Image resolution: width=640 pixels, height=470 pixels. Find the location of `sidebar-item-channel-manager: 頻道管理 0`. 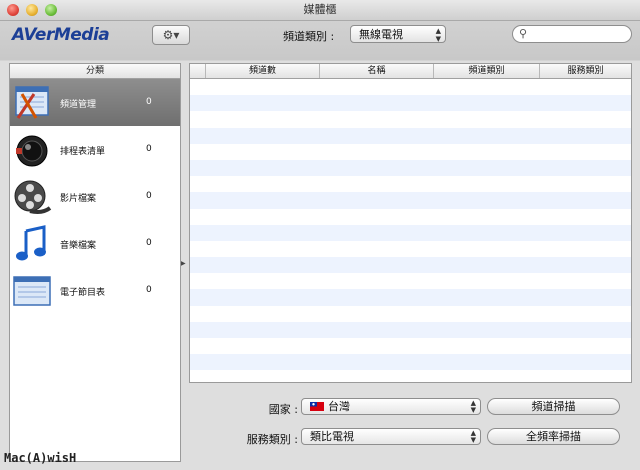

sidebar-item-channel-manager: 頻道管理 0 is located at coordinates (95, 102).